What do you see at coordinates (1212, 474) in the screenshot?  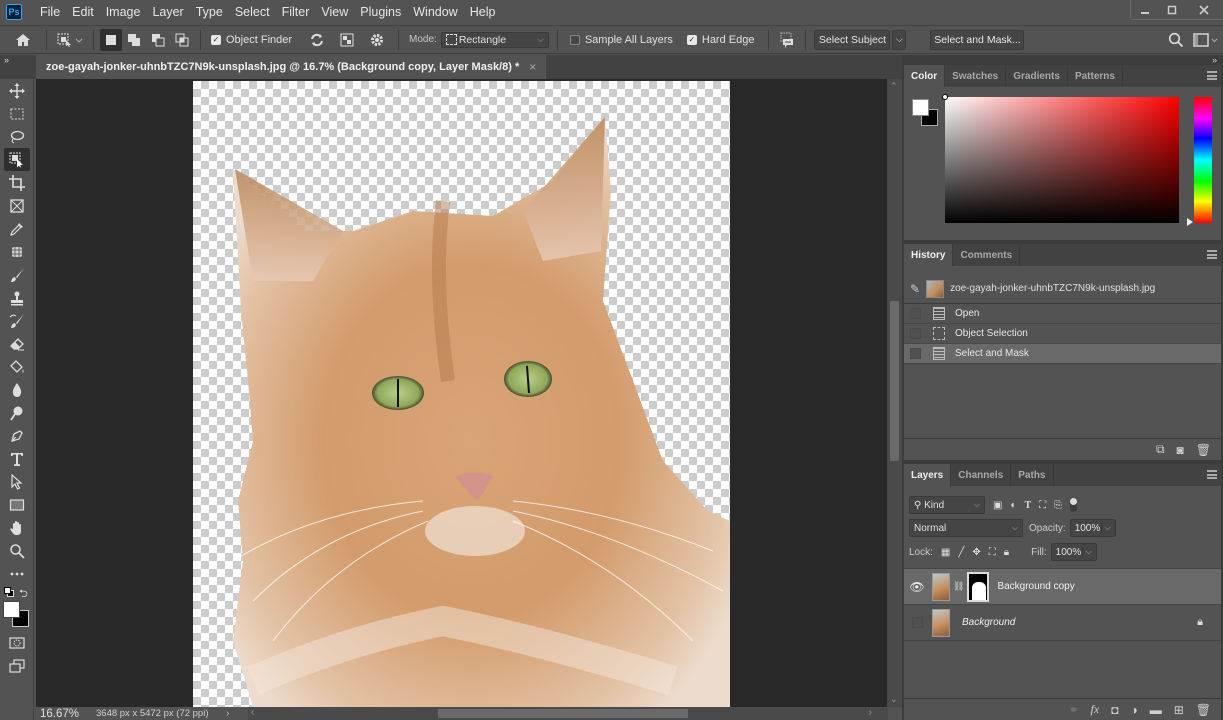 I see `panel-menu-icon` at bounding box center [1212, 474].